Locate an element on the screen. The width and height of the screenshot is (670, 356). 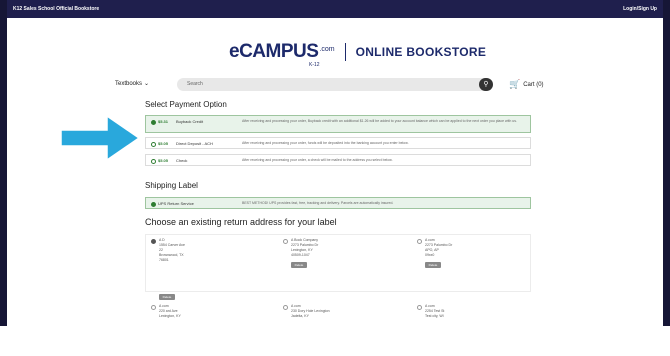
address-line: 40509-1047 is located at coordinates (300, 255).